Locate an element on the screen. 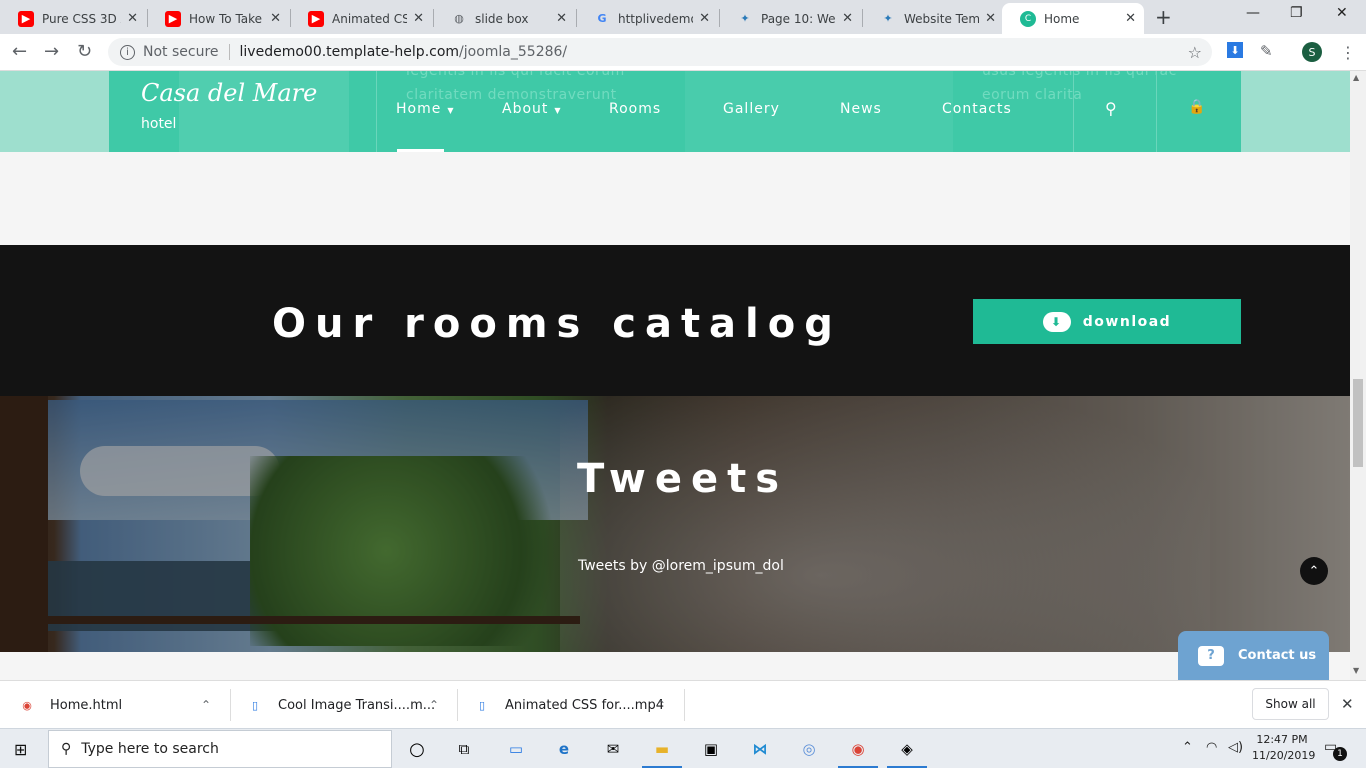  nav-rooms: Rooms is located at coordinates (635, 109).